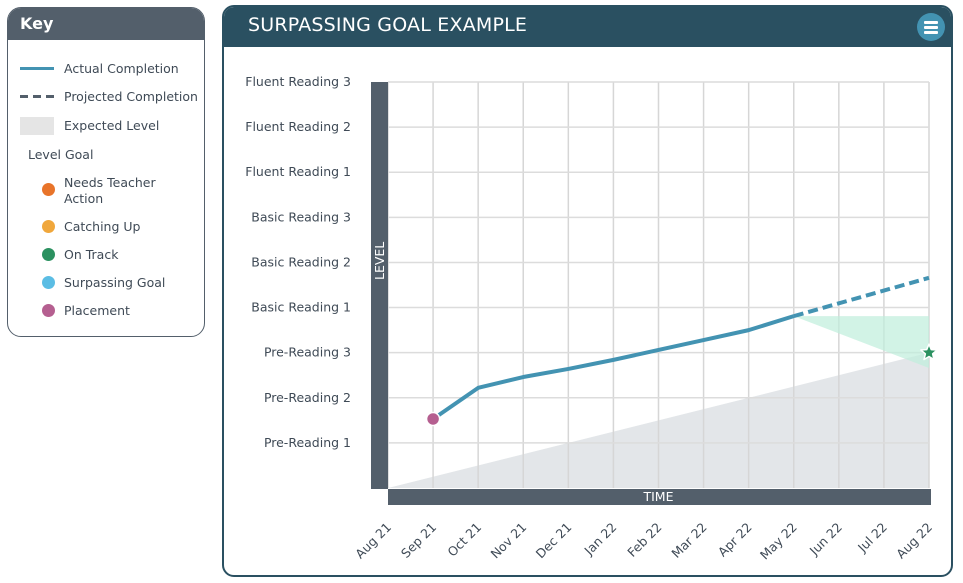 The height and width of the screenshot is (583, 963). What do you see at coordinates (735, 540) in the screenshot?
I see `x-tick-label: Apr 22` at bounding box center [735, 540].